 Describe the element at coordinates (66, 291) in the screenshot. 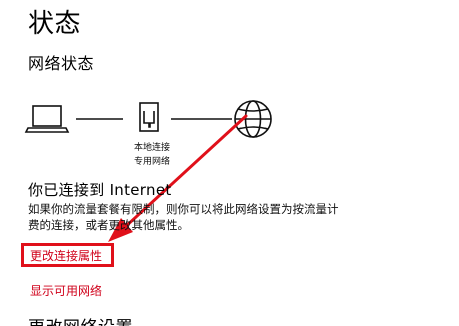

I see `show-available-networks-link: 显示可用网络` at that location.